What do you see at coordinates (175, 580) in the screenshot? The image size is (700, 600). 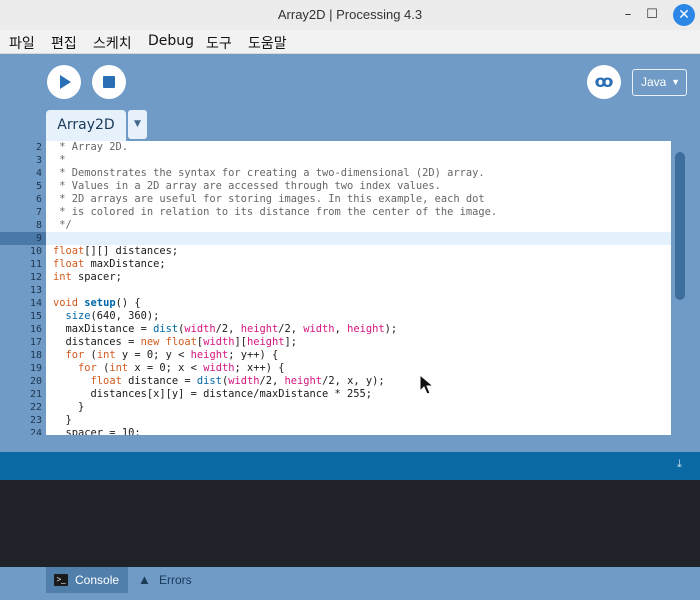 I see `tab-errors-label: Errors` at bounding box center [175, 580].